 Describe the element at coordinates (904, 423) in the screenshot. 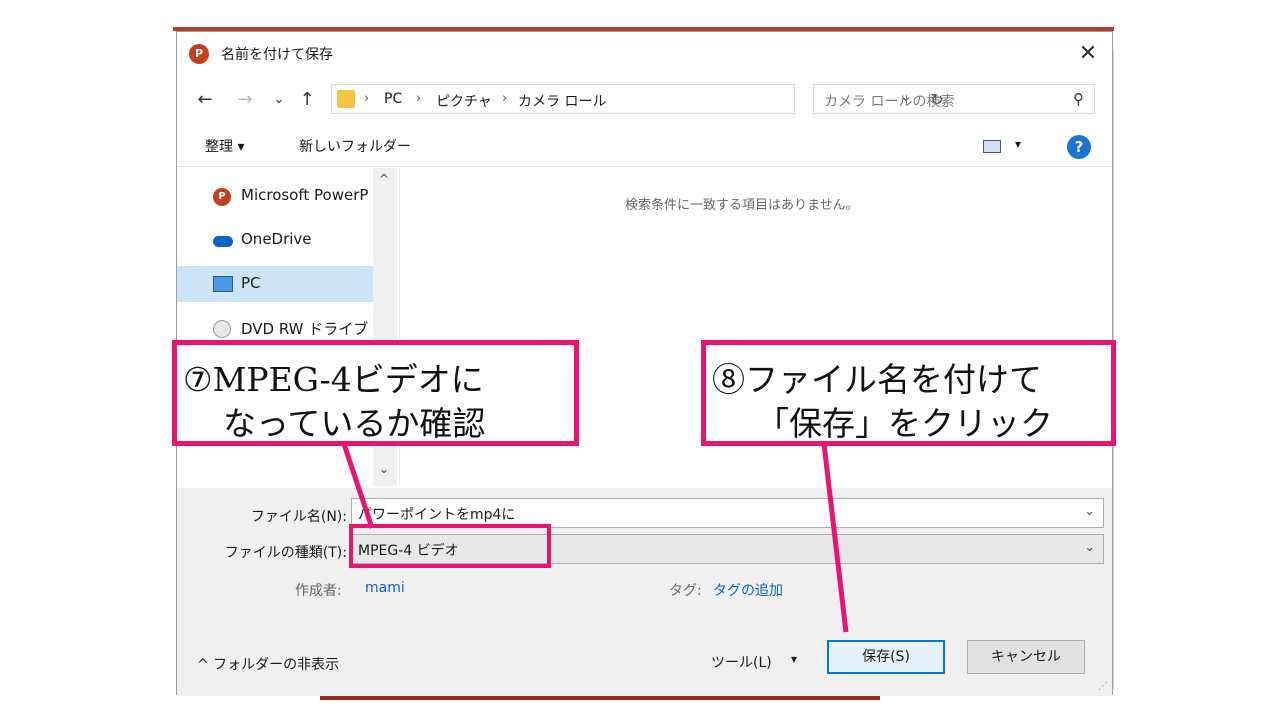

I see `annotation-step8-line2: 「保存」をクリック` at that location.